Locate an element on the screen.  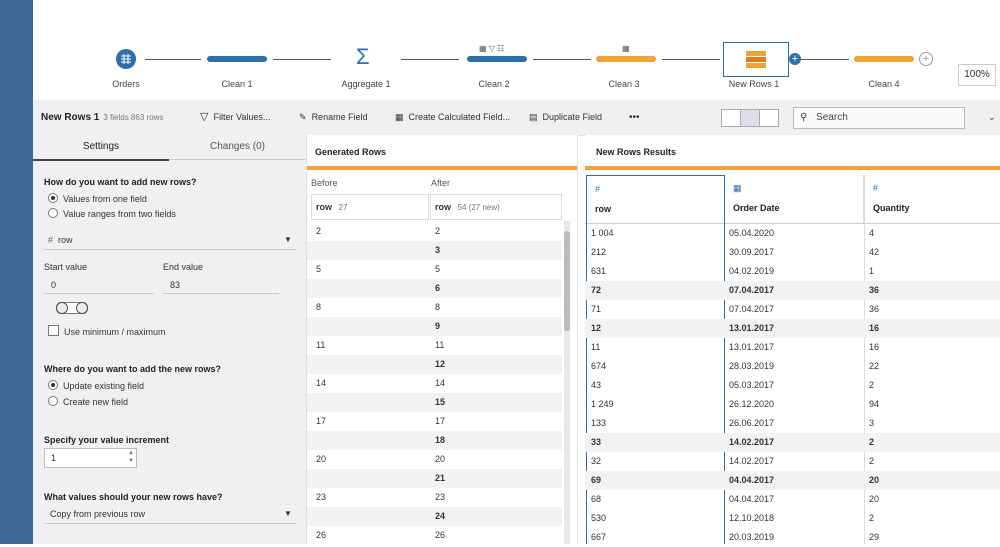
stepper-arrows-icon: ▲ ▼ is located at coordinates (131, 457).